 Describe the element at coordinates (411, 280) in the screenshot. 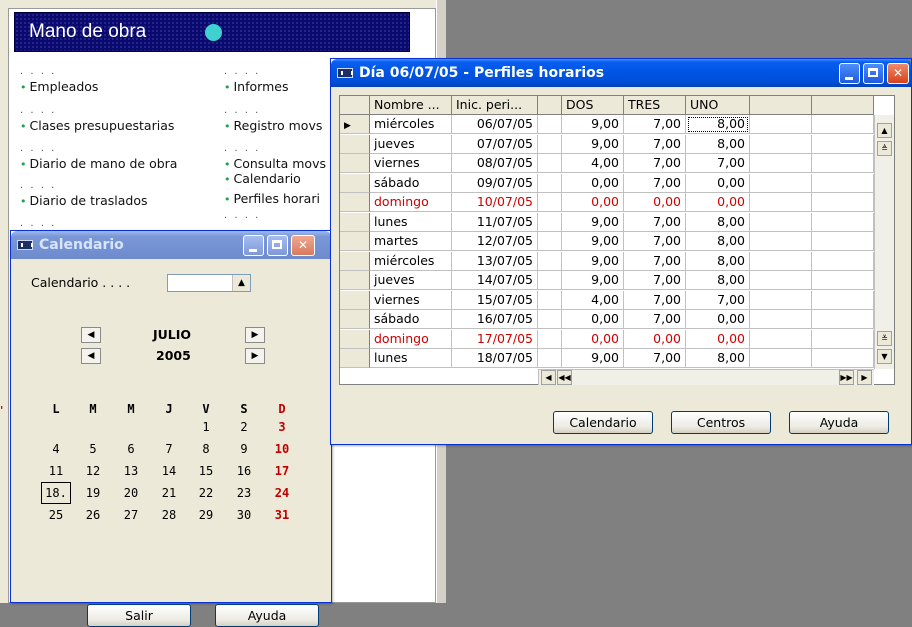

I see `table-cell-nombre: jueves` at that location.